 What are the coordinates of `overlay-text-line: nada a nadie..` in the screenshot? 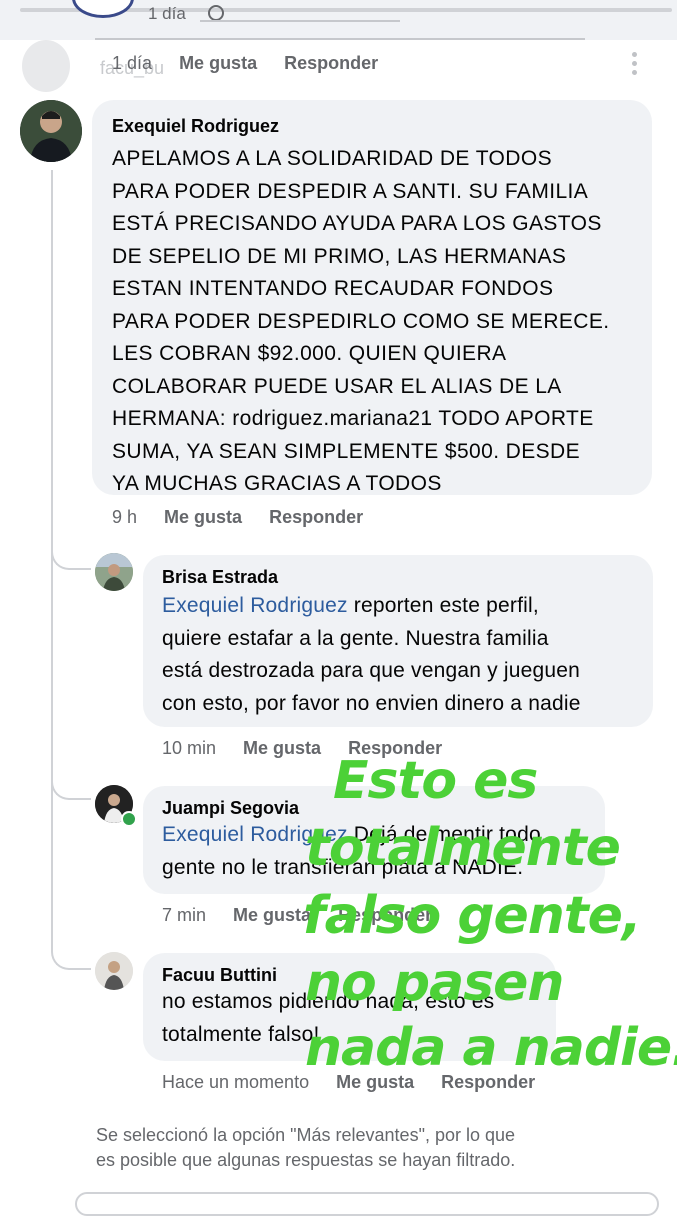 It's located at (491, 1048).